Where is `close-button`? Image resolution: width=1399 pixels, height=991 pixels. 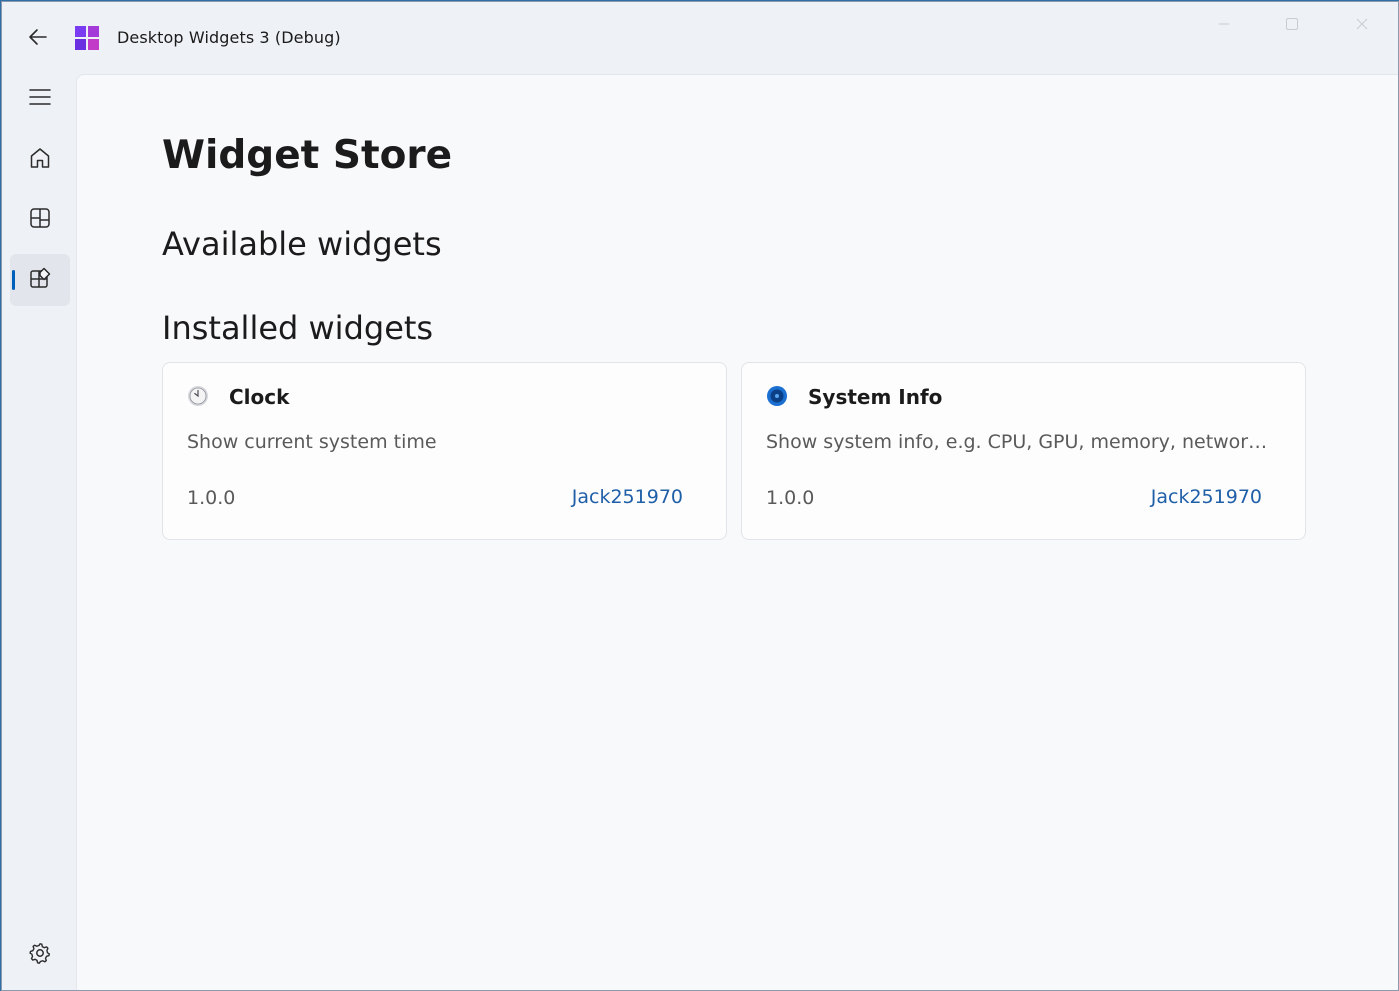
close-button is located at coordinates (1362, 25).